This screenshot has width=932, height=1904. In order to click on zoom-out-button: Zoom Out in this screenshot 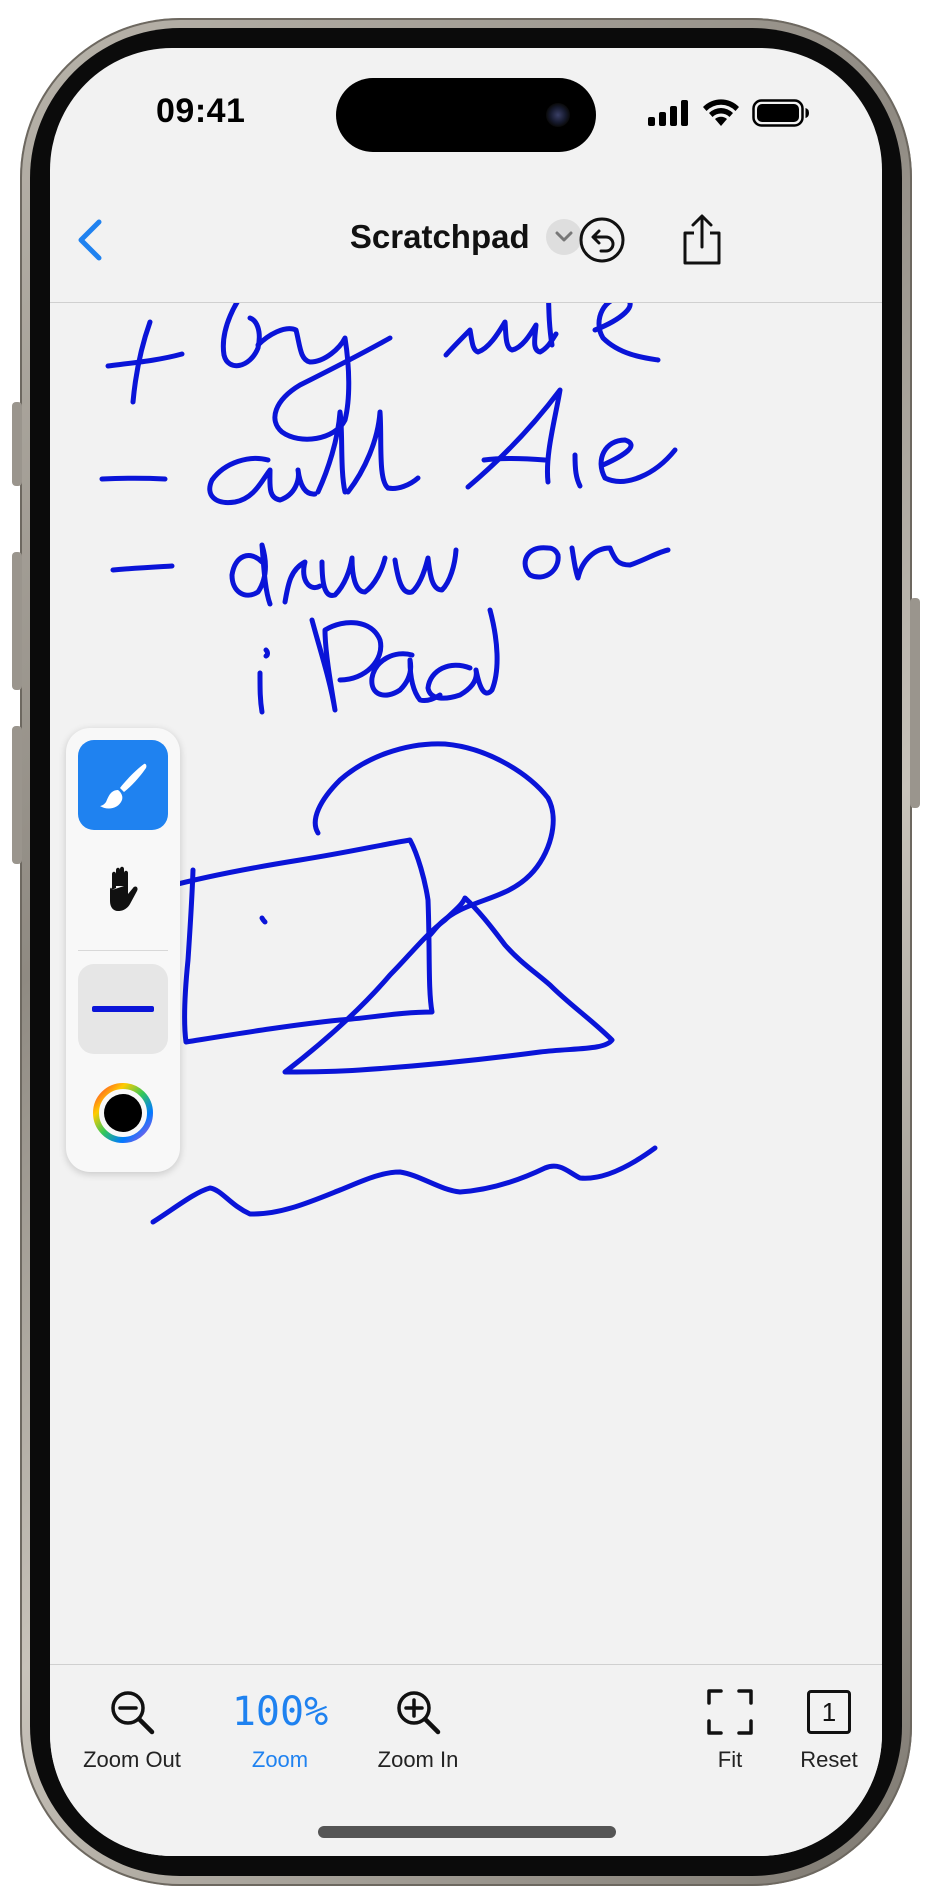, I will do `click(132, 1728)`.